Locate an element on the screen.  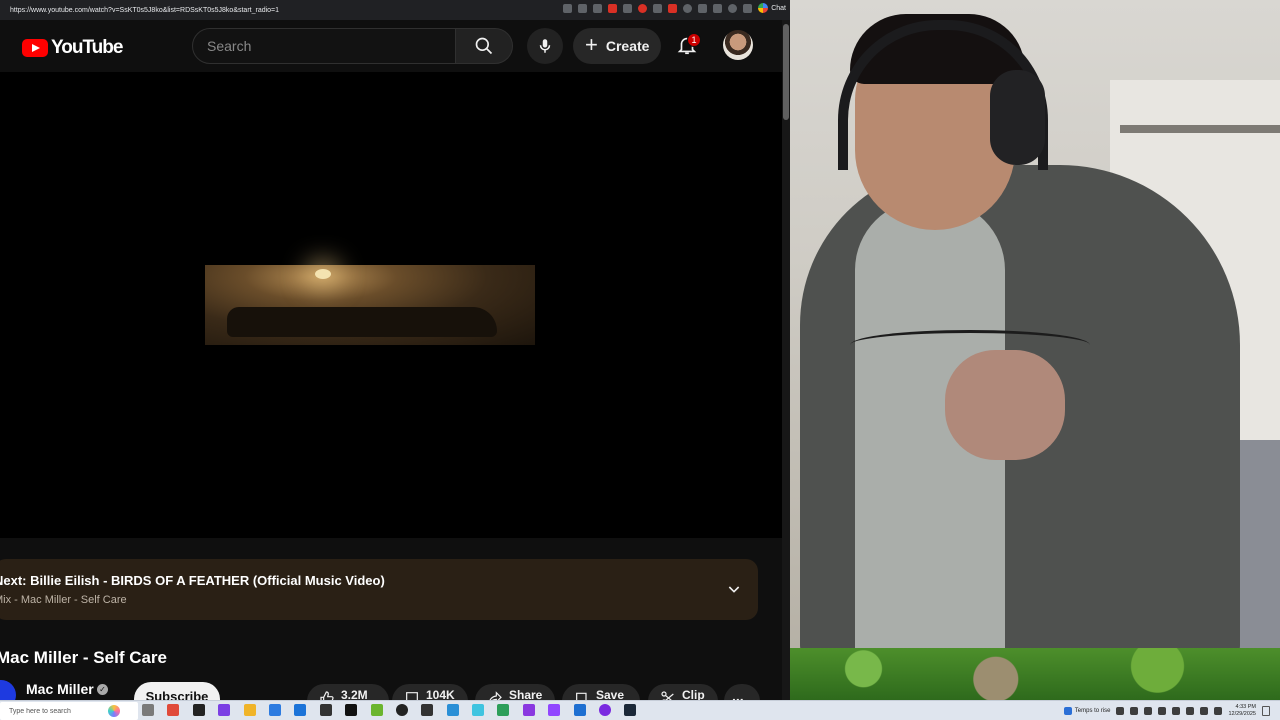
volume-icon is located at coordinates (1204, 711).